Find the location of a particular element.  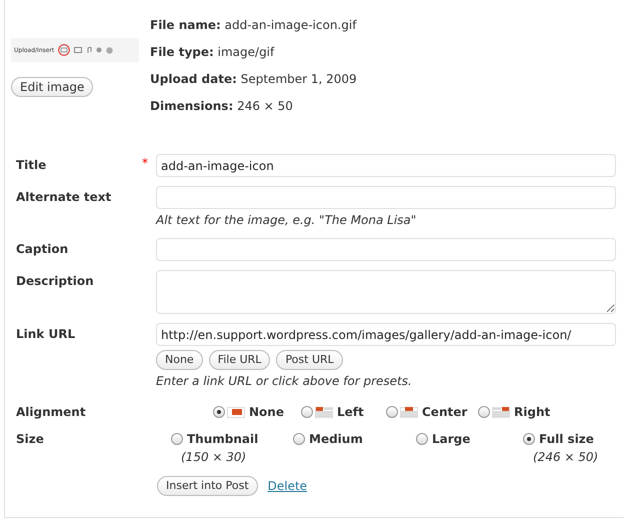

align-center-icon is located at coordinates (409, 412).